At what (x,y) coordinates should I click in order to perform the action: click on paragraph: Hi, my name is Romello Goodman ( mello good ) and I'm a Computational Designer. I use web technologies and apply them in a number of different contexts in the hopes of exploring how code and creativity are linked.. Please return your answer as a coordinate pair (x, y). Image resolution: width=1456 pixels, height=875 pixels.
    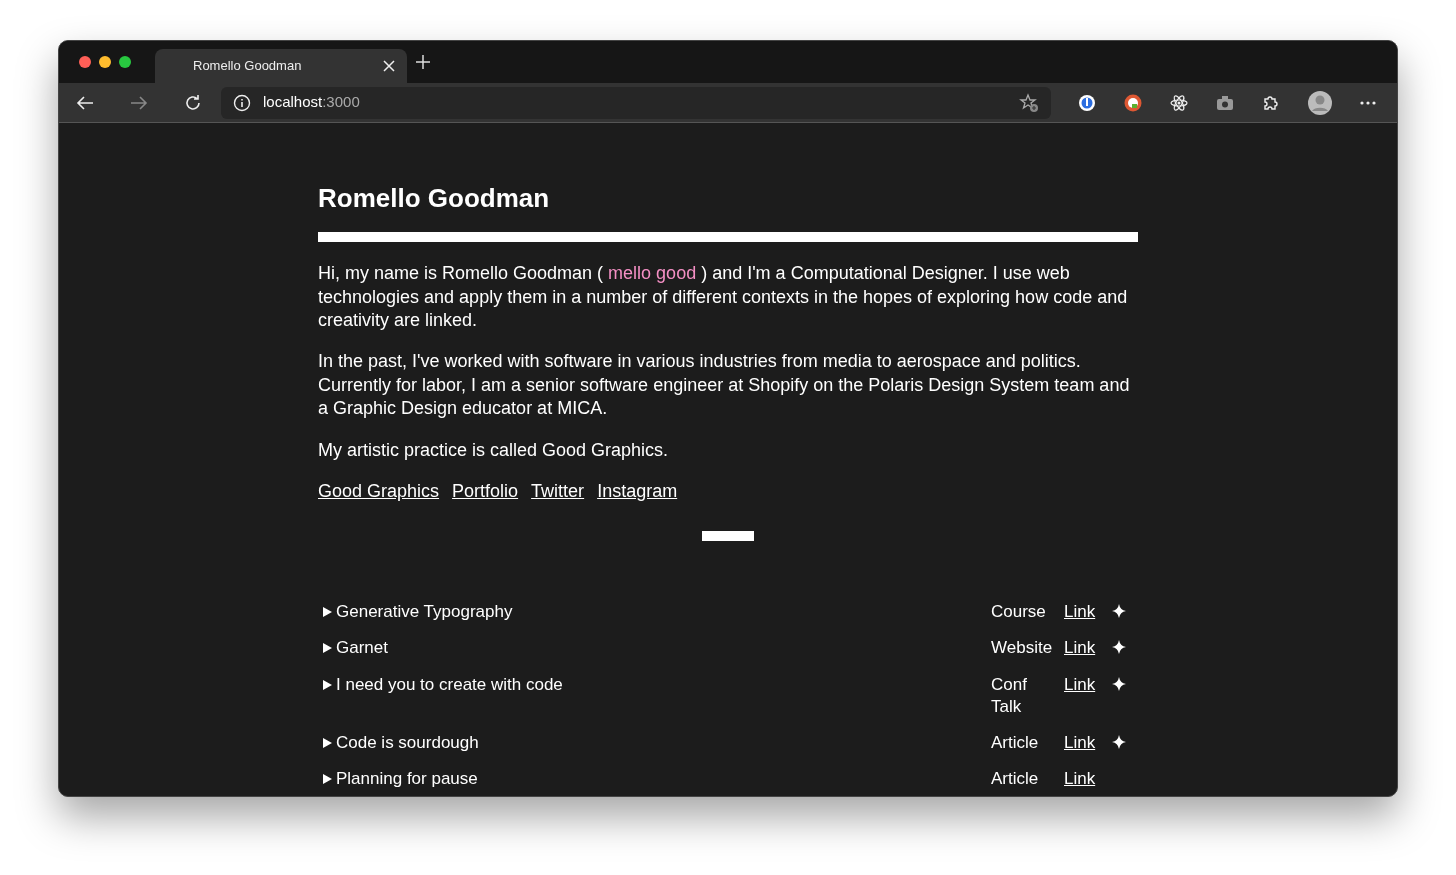
    Looking at the image, I should click on (723, 297).